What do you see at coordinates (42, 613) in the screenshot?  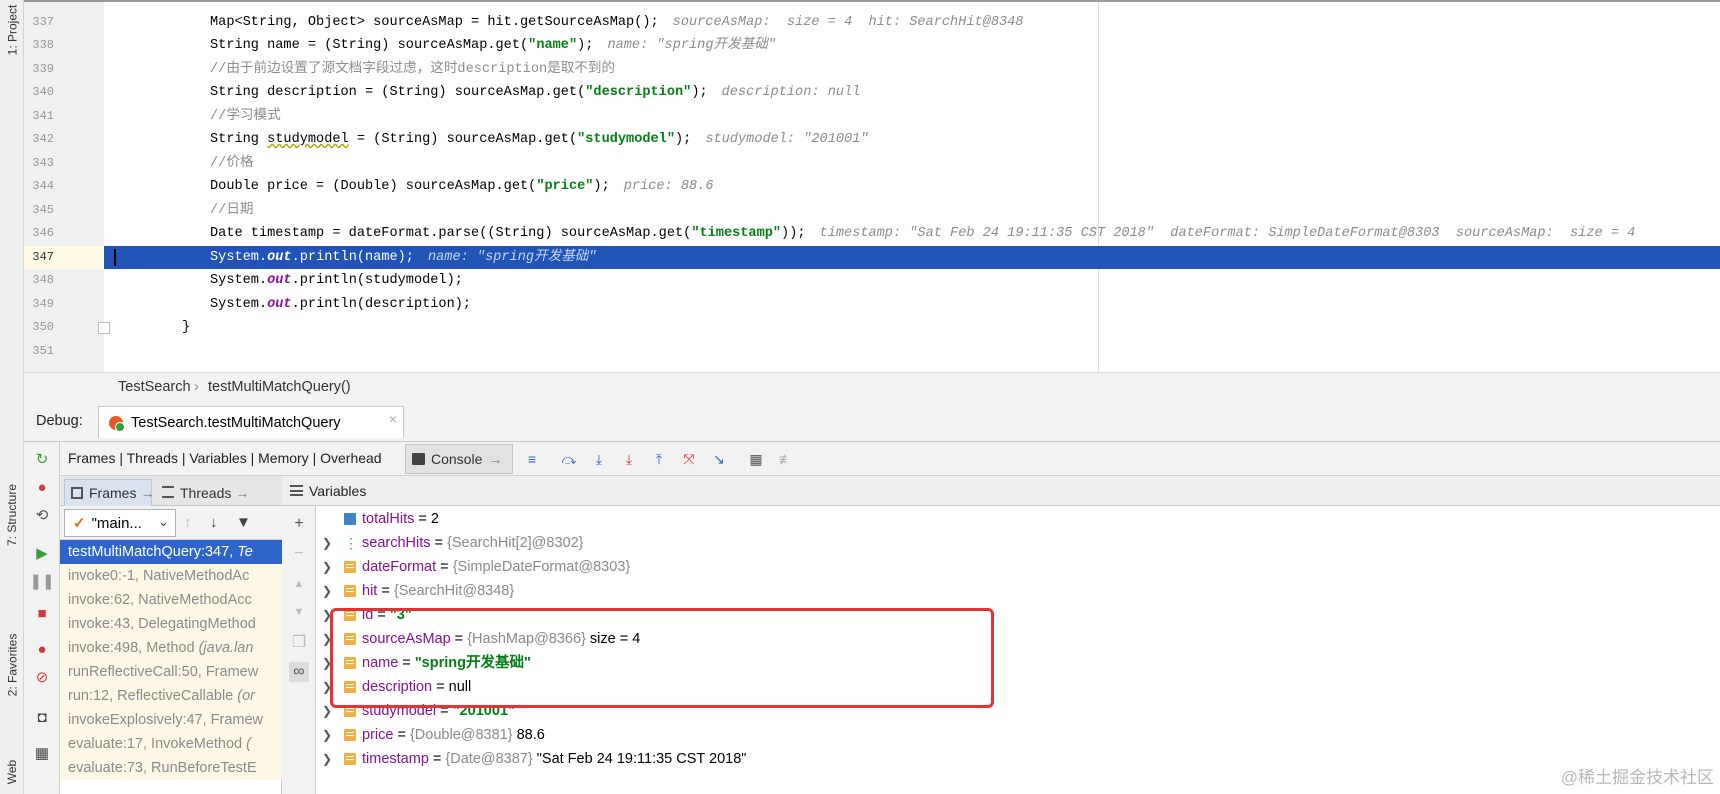 I see `stop-icon: ■` at bounding box center [42, 613].